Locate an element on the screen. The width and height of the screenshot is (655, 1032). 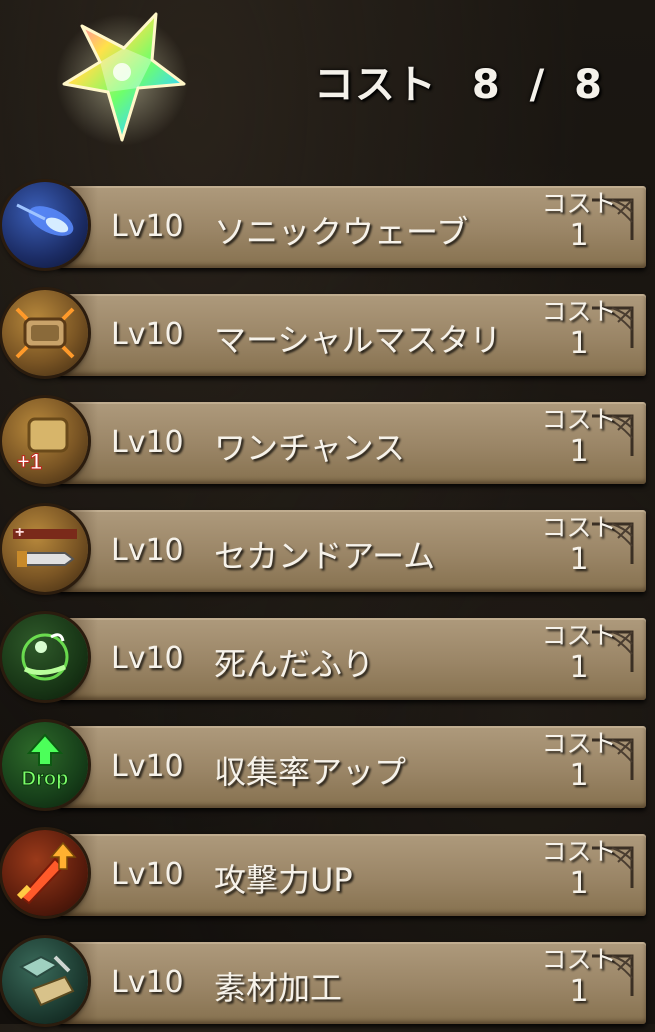
material-processing-icon is located at coordinates (45, 981).